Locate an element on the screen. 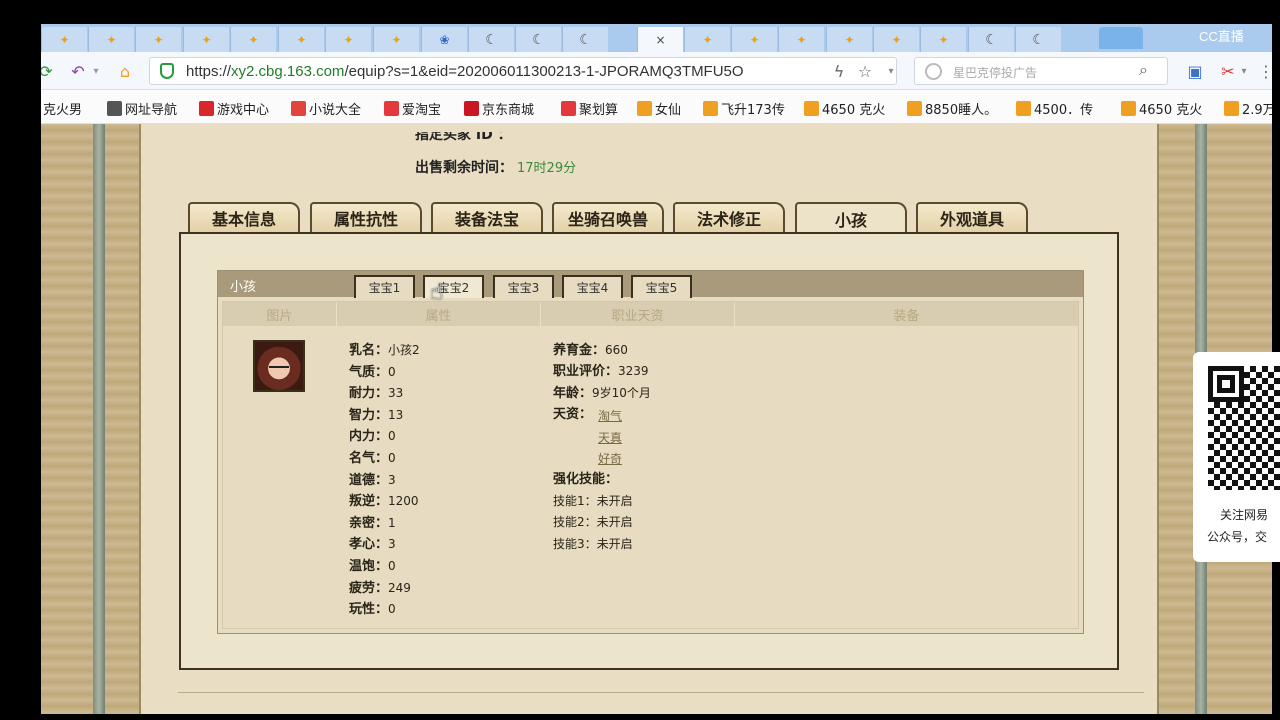 The width and height of the screenshot is (1280, 720). main-tab: 小孩 is located at coordinates (851, 218).